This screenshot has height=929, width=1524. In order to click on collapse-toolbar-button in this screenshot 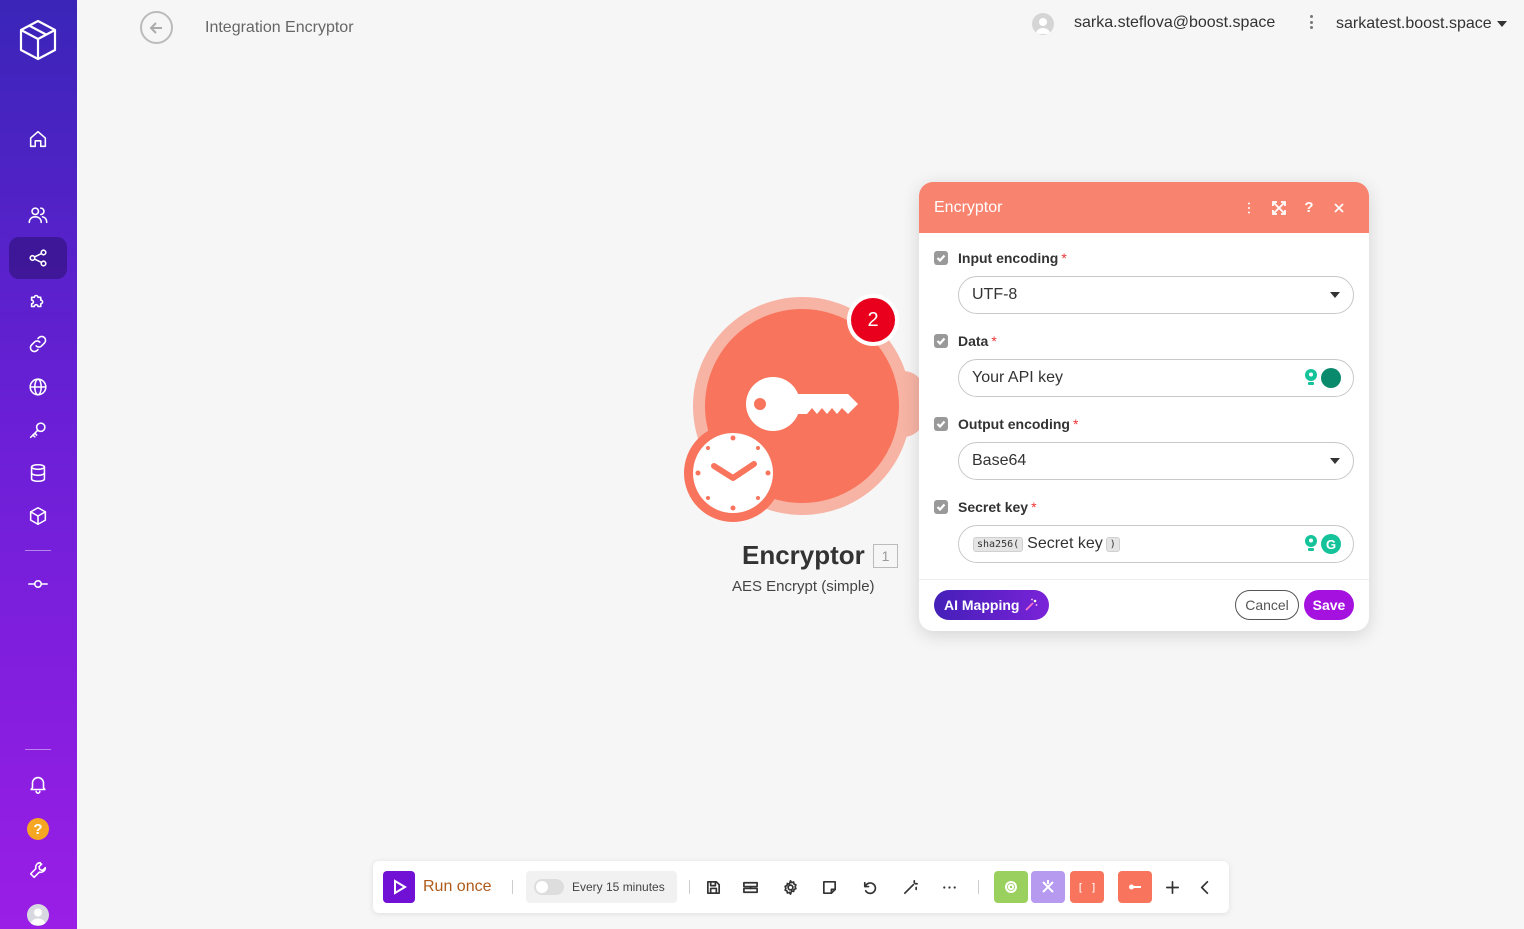, I will do `click(1205, 887)`.